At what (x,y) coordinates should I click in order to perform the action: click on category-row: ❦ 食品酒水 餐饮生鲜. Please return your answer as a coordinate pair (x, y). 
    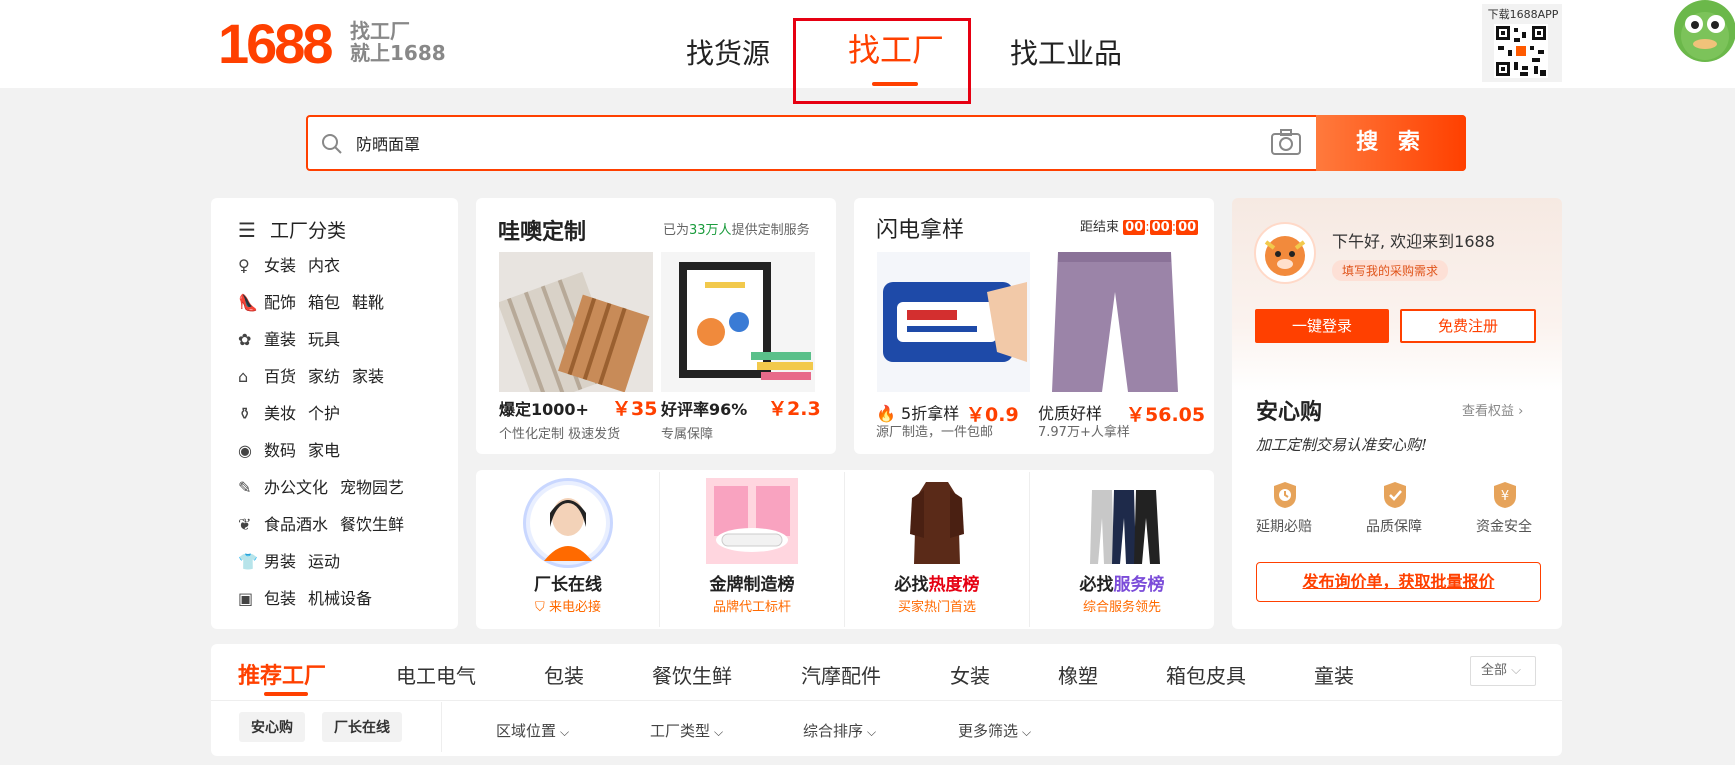
    Looking at the image, I should click on (327, 525).